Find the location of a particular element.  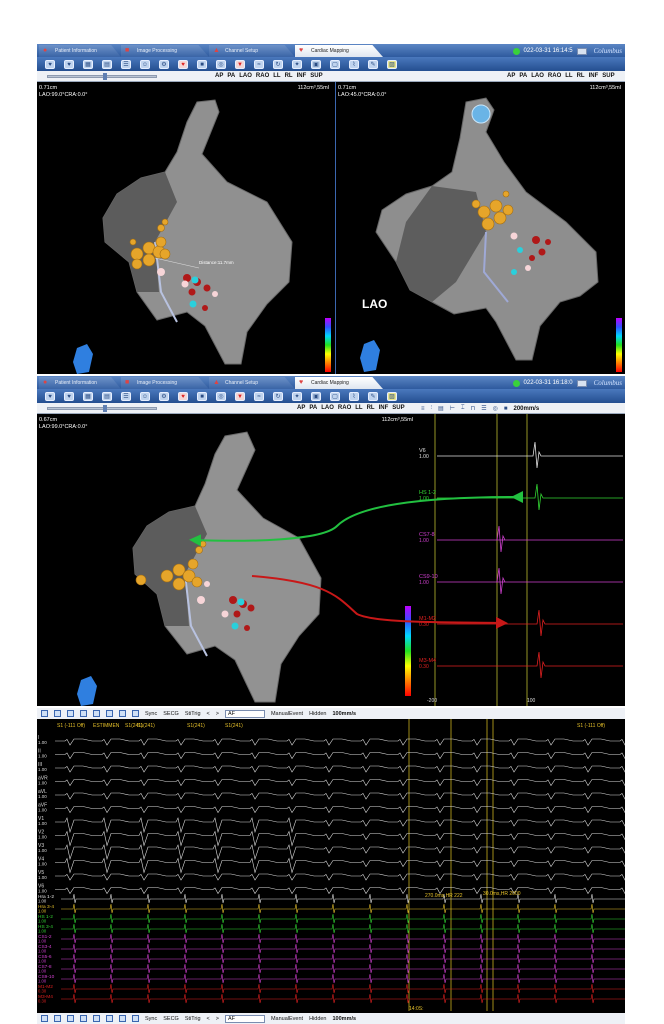

wrench-icon: ✎ is located at coordinates (373, 396).